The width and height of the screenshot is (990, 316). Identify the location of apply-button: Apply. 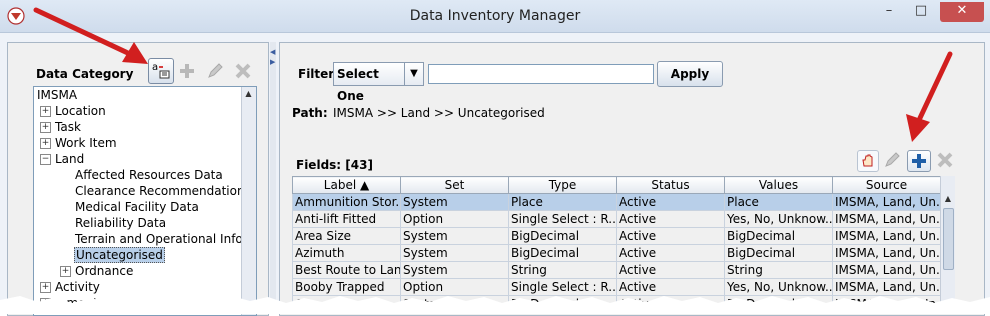
(690, 74).